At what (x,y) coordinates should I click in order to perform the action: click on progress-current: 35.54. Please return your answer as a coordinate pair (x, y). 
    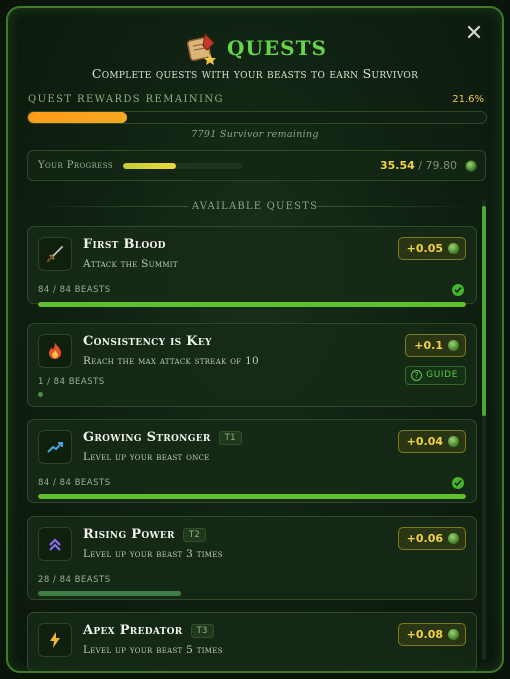
    Looking at the image, I should click on (397, 165).